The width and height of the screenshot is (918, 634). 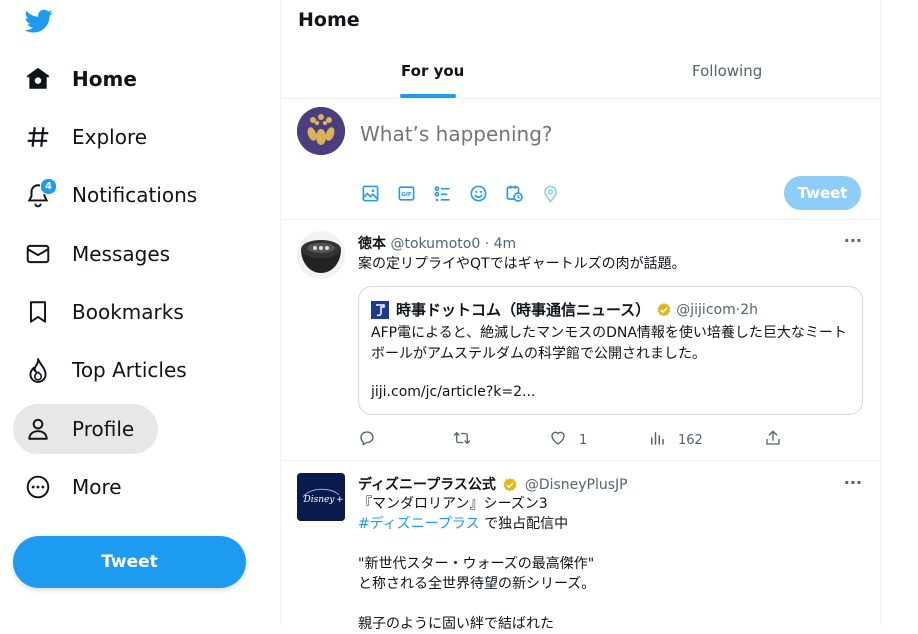 What do you see at coordinates (526, 524) in the screenshot?
I see `post-text-fragment: で独占配信中` at bounding box center [526, 524].